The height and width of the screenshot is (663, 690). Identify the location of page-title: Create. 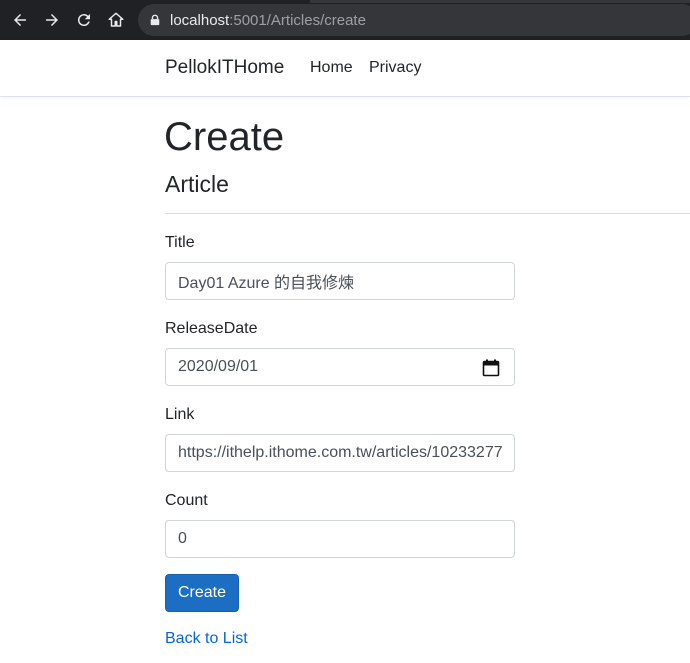
(224, 137).